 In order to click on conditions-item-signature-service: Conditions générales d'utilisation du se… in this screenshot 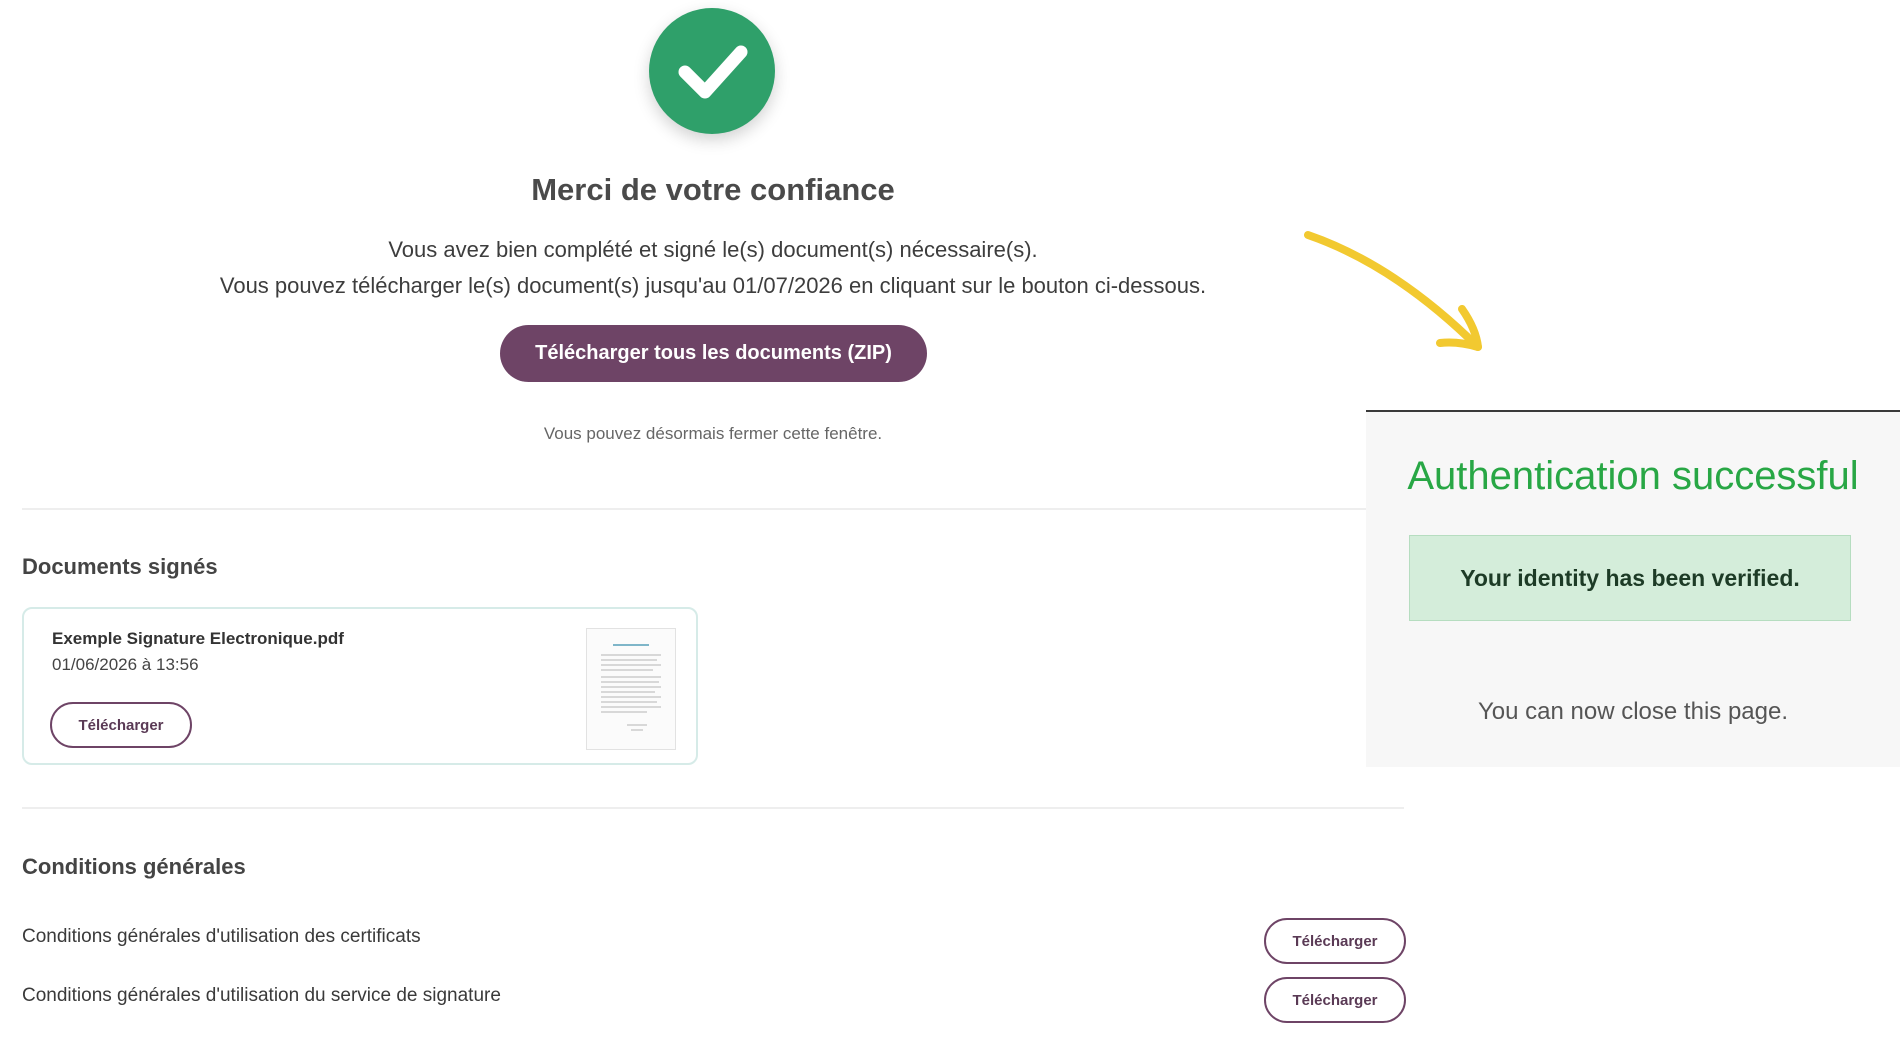, I will do `click(261, 995)`.